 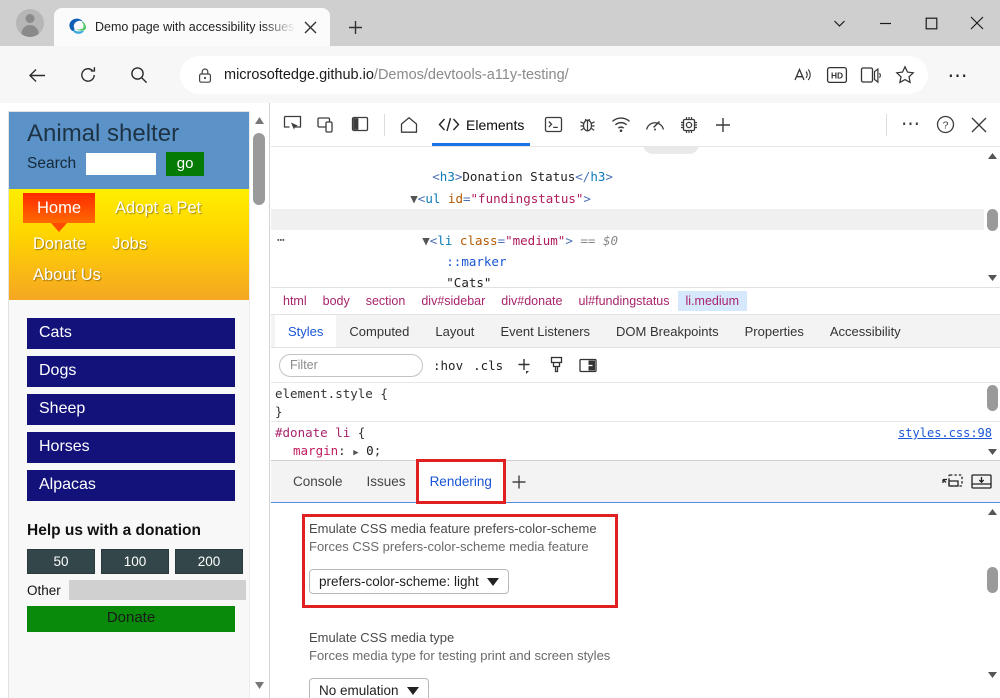 What do you see at coordinates (139, 75) in the screenshot?
I see `search-icon` at bounding box center [139, 75].